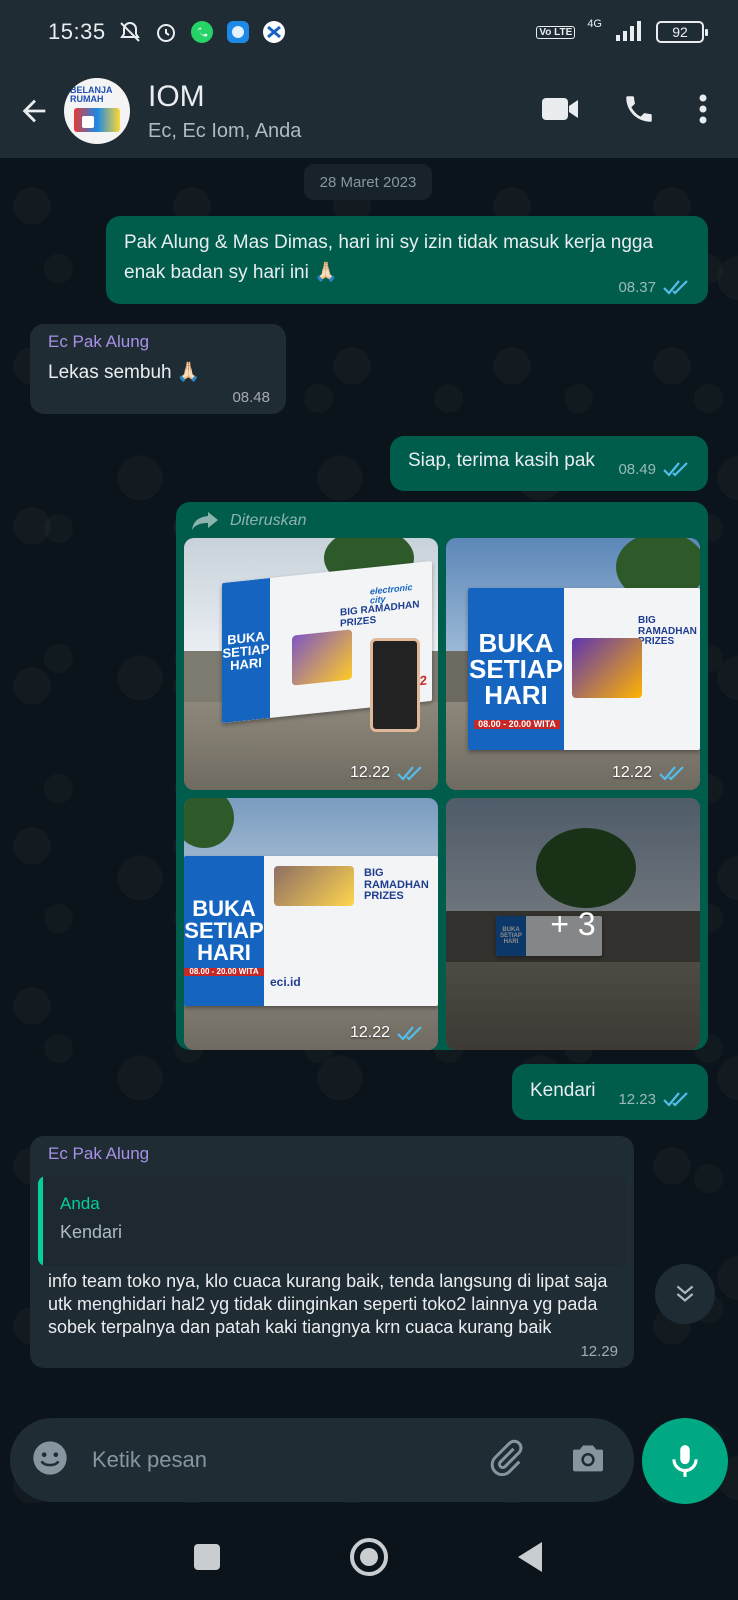 This screenshot has width=738, height=1600. I want to click on status-notification-icons, so click(202, 32).